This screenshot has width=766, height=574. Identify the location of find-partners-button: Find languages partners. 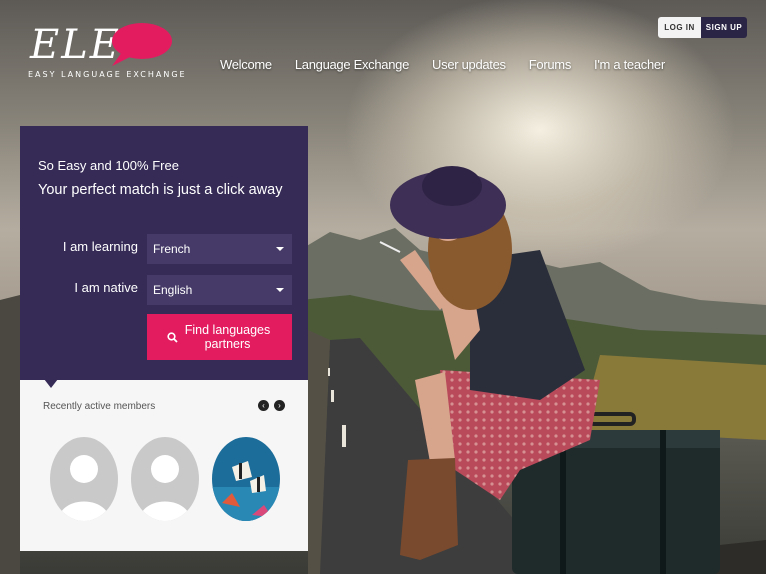
(219, 337).